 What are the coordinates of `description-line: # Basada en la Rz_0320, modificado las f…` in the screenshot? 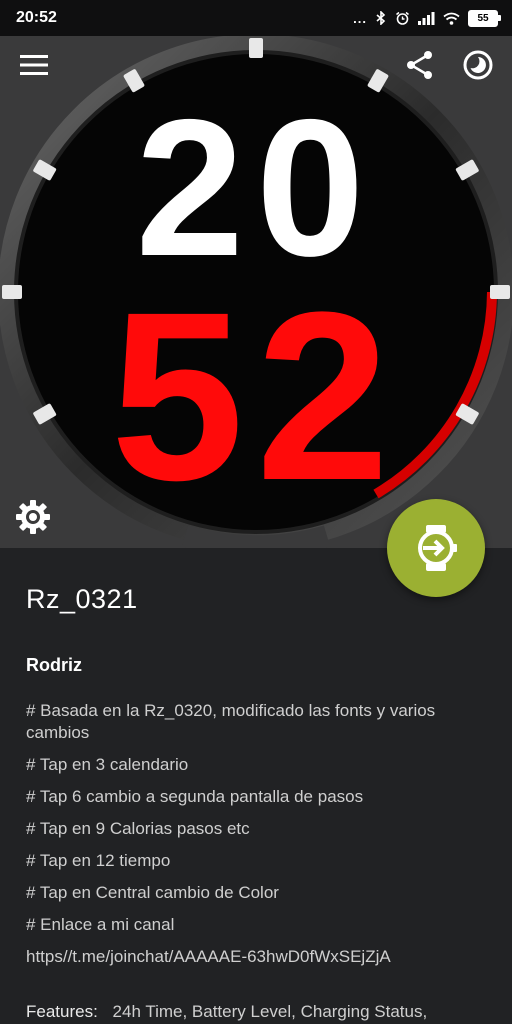 It's located at (231, 721).